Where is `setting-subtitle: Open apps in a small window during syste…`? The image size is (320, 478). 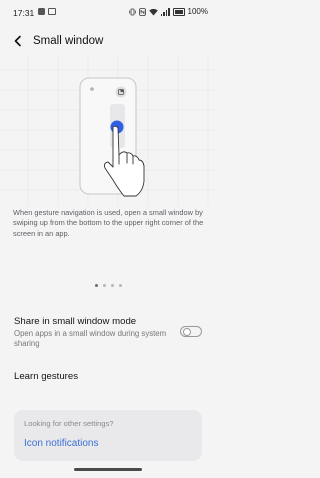 setting-subtitle: Open apps in a small window during syste… is located at coordinates (90, 338).